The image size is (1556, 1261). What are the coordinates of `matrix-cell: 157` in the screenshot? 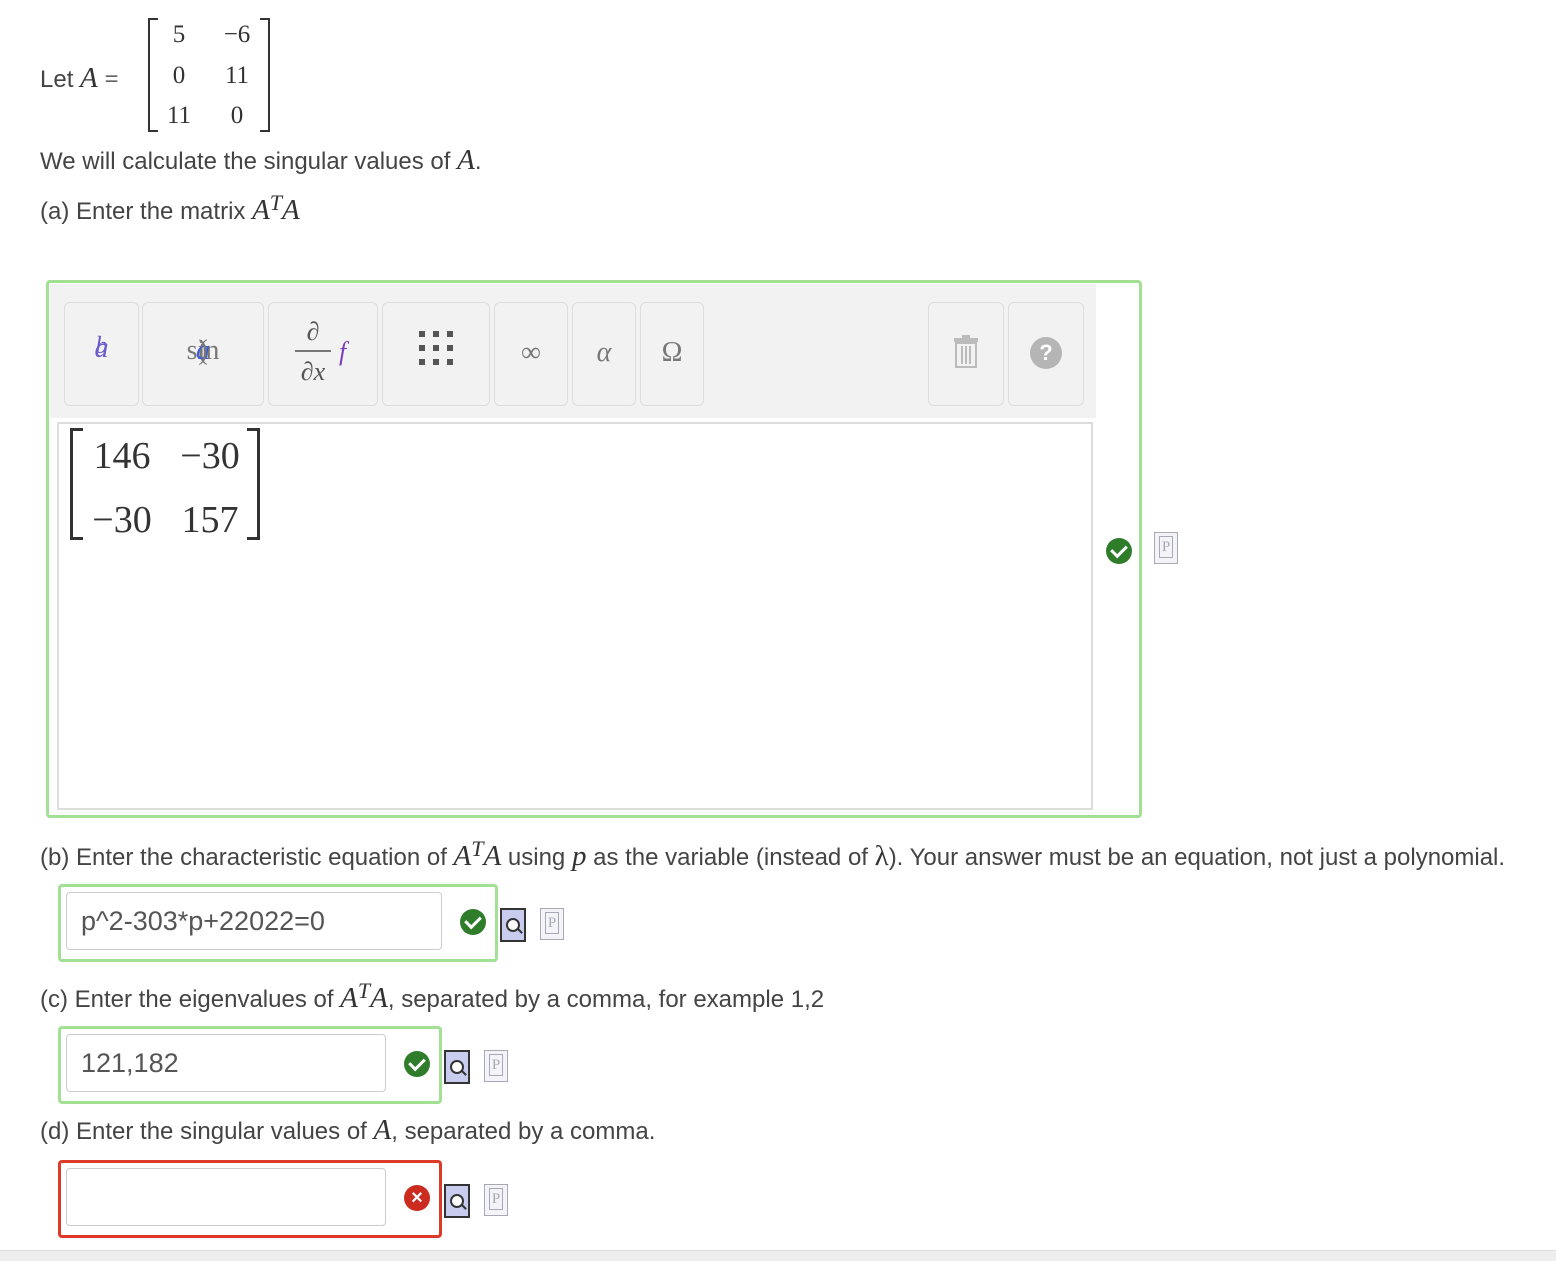 It's located at (210, 520).